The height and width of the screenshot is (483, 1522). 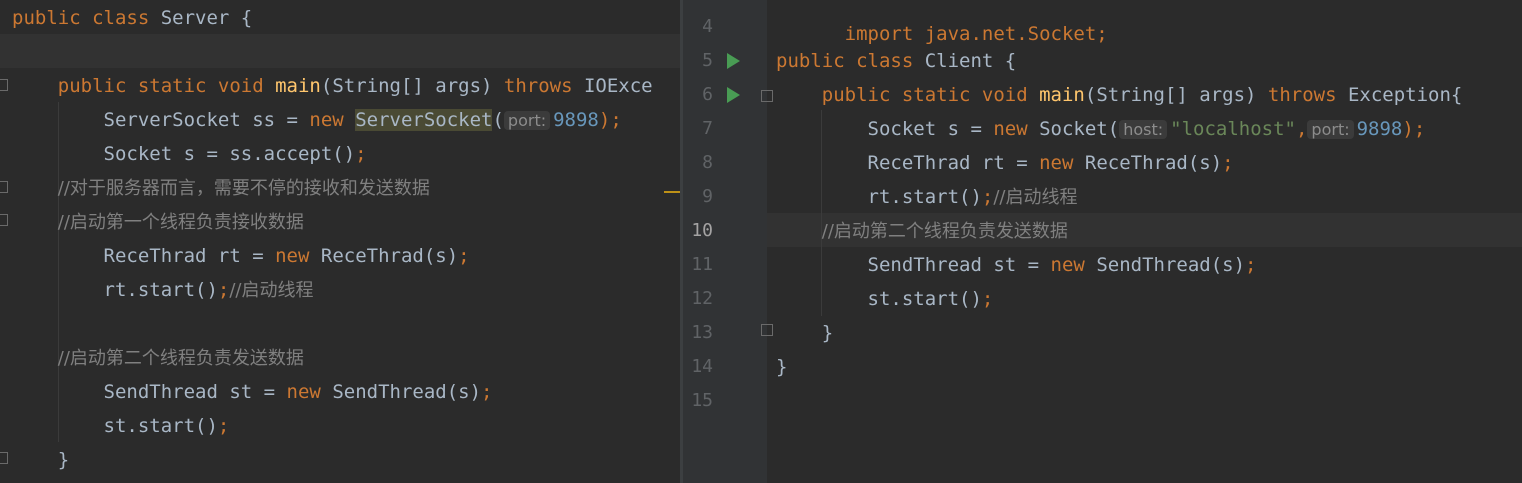 I want to click on code-content: ReceThrad rt = new ReceThrad(s);, so click(x=241, y=256).